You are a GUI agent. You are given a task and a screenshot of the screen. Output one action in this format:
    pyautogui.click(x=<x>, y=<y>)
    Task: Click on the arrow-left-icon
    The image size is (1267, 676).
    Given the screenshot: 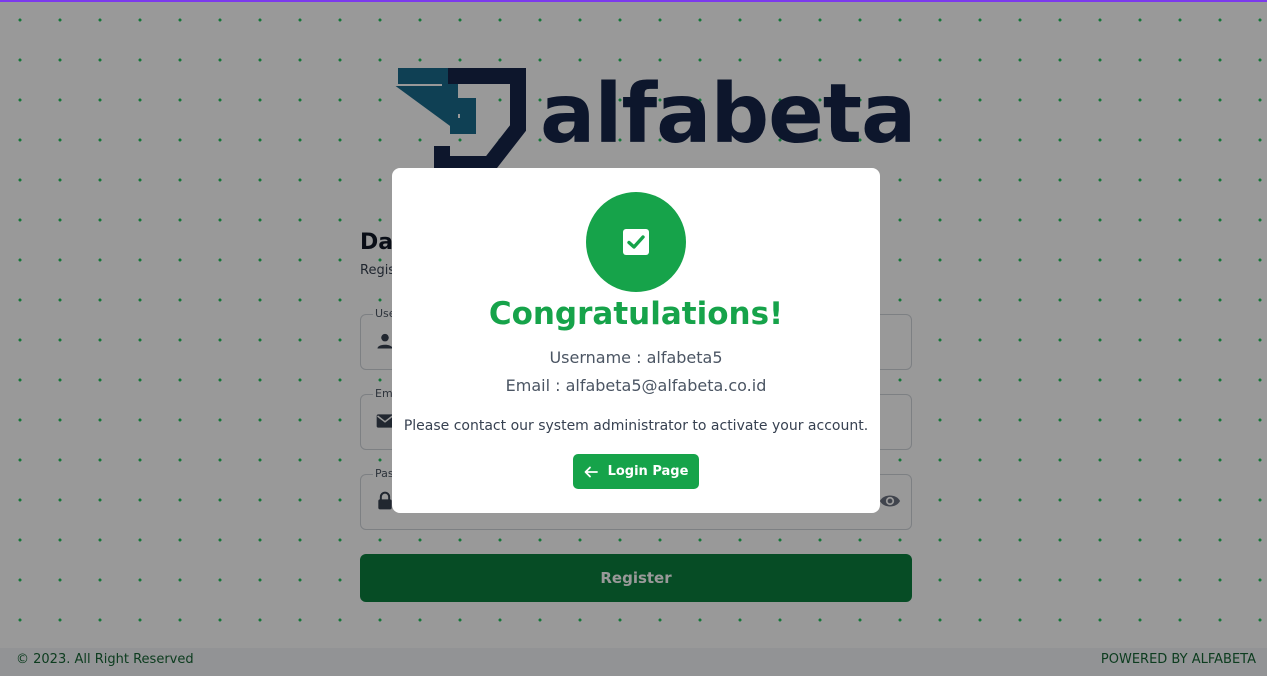 What is the action you would take?
    pyautogui.click(x=591, y=471)
    